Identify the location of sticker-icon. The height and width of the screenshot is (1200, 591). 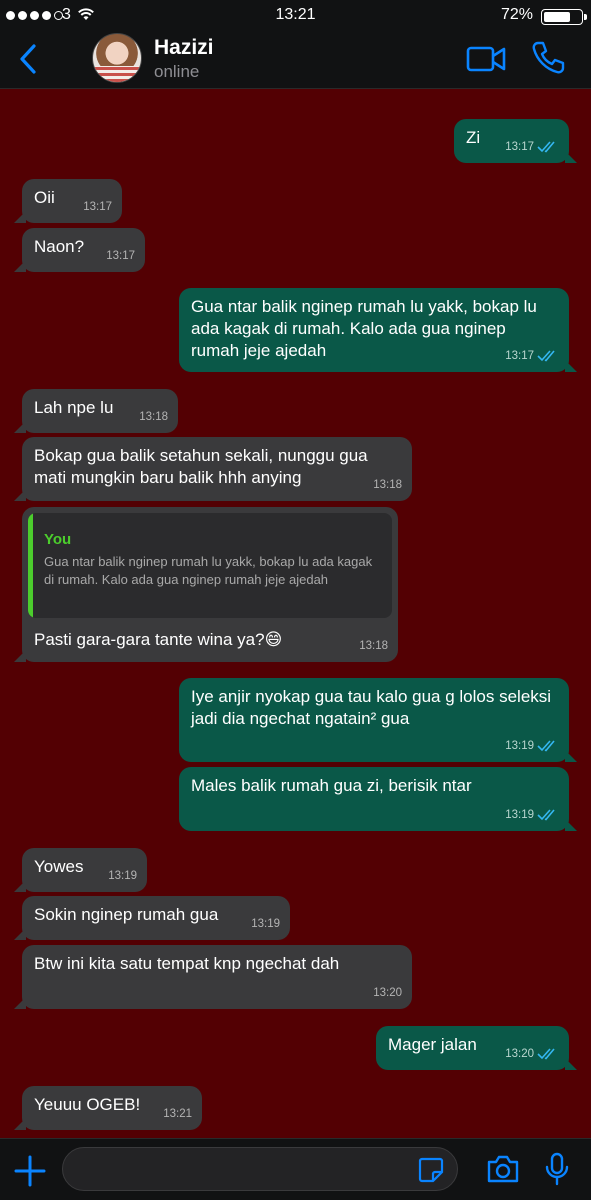
(431, 1170).